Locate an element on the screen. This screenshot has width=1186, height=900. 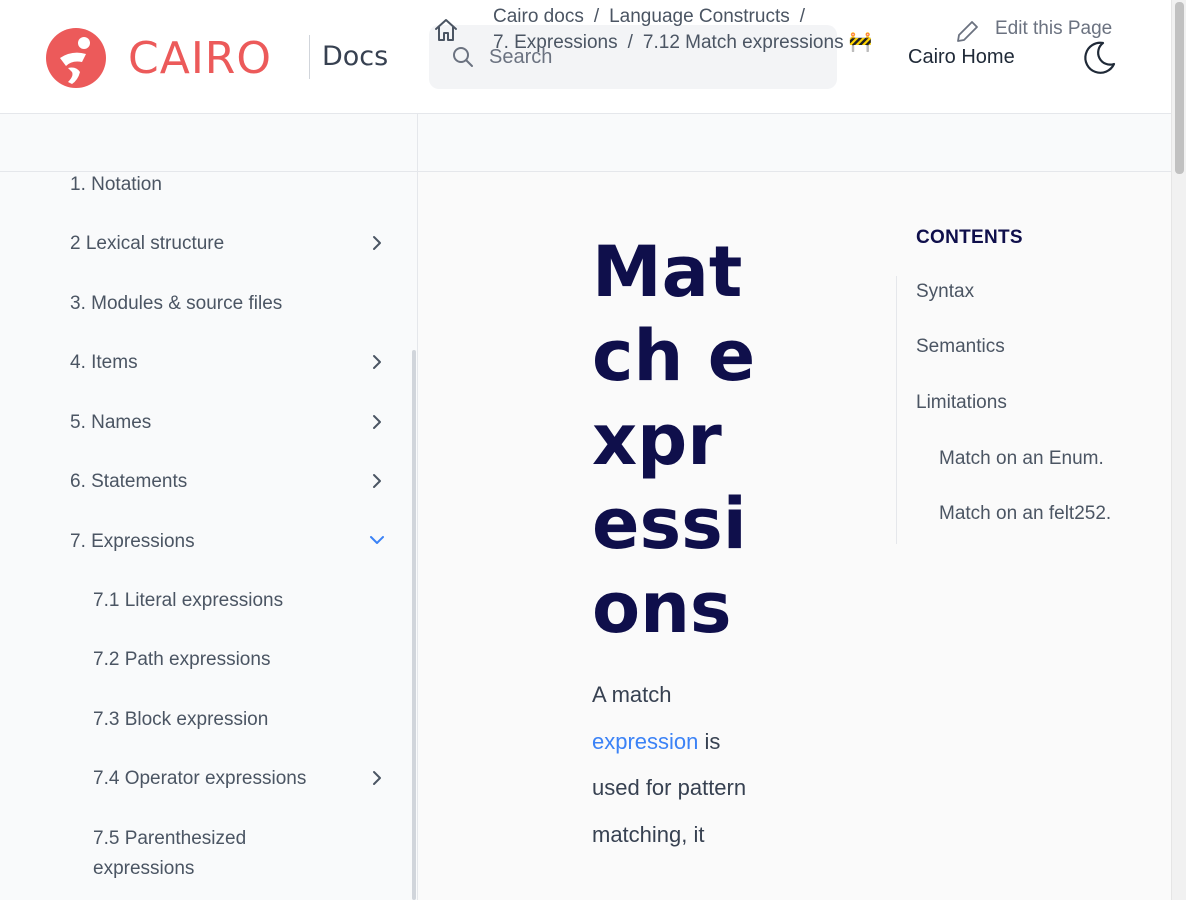
sidebar-item-lexical-structure: 2 Lexical structure is located at coordinates (147, 244).